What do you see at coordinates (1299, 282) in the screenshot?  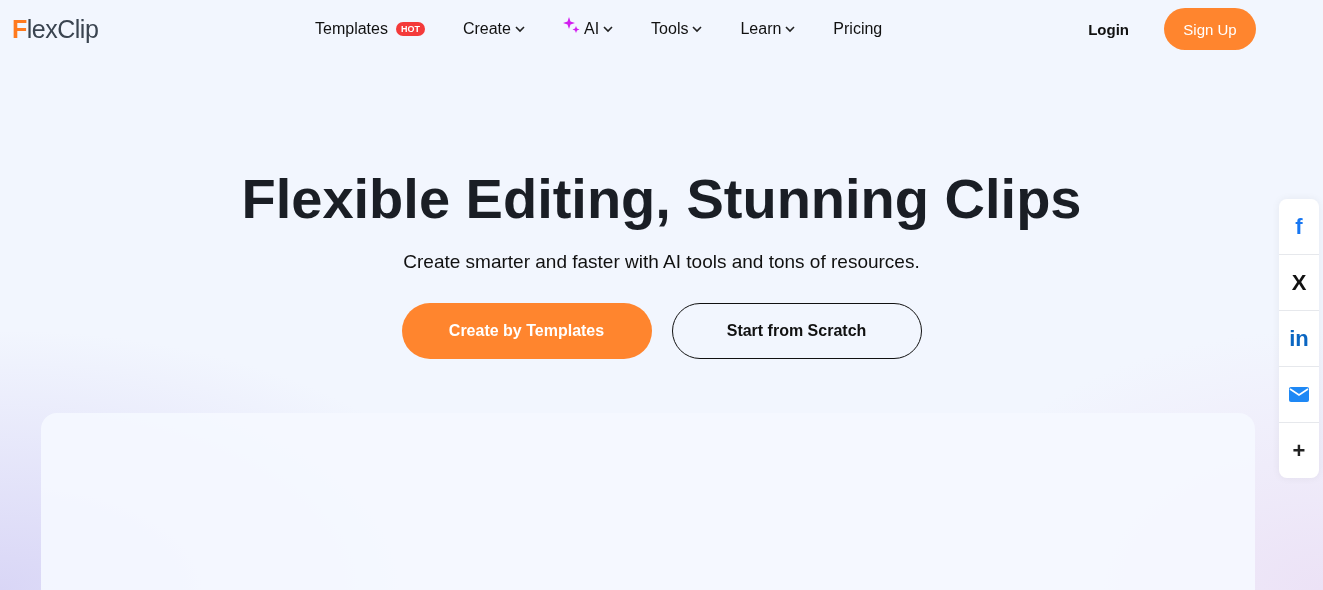 I see `share-link: X` at bounding box center [1299, 282].